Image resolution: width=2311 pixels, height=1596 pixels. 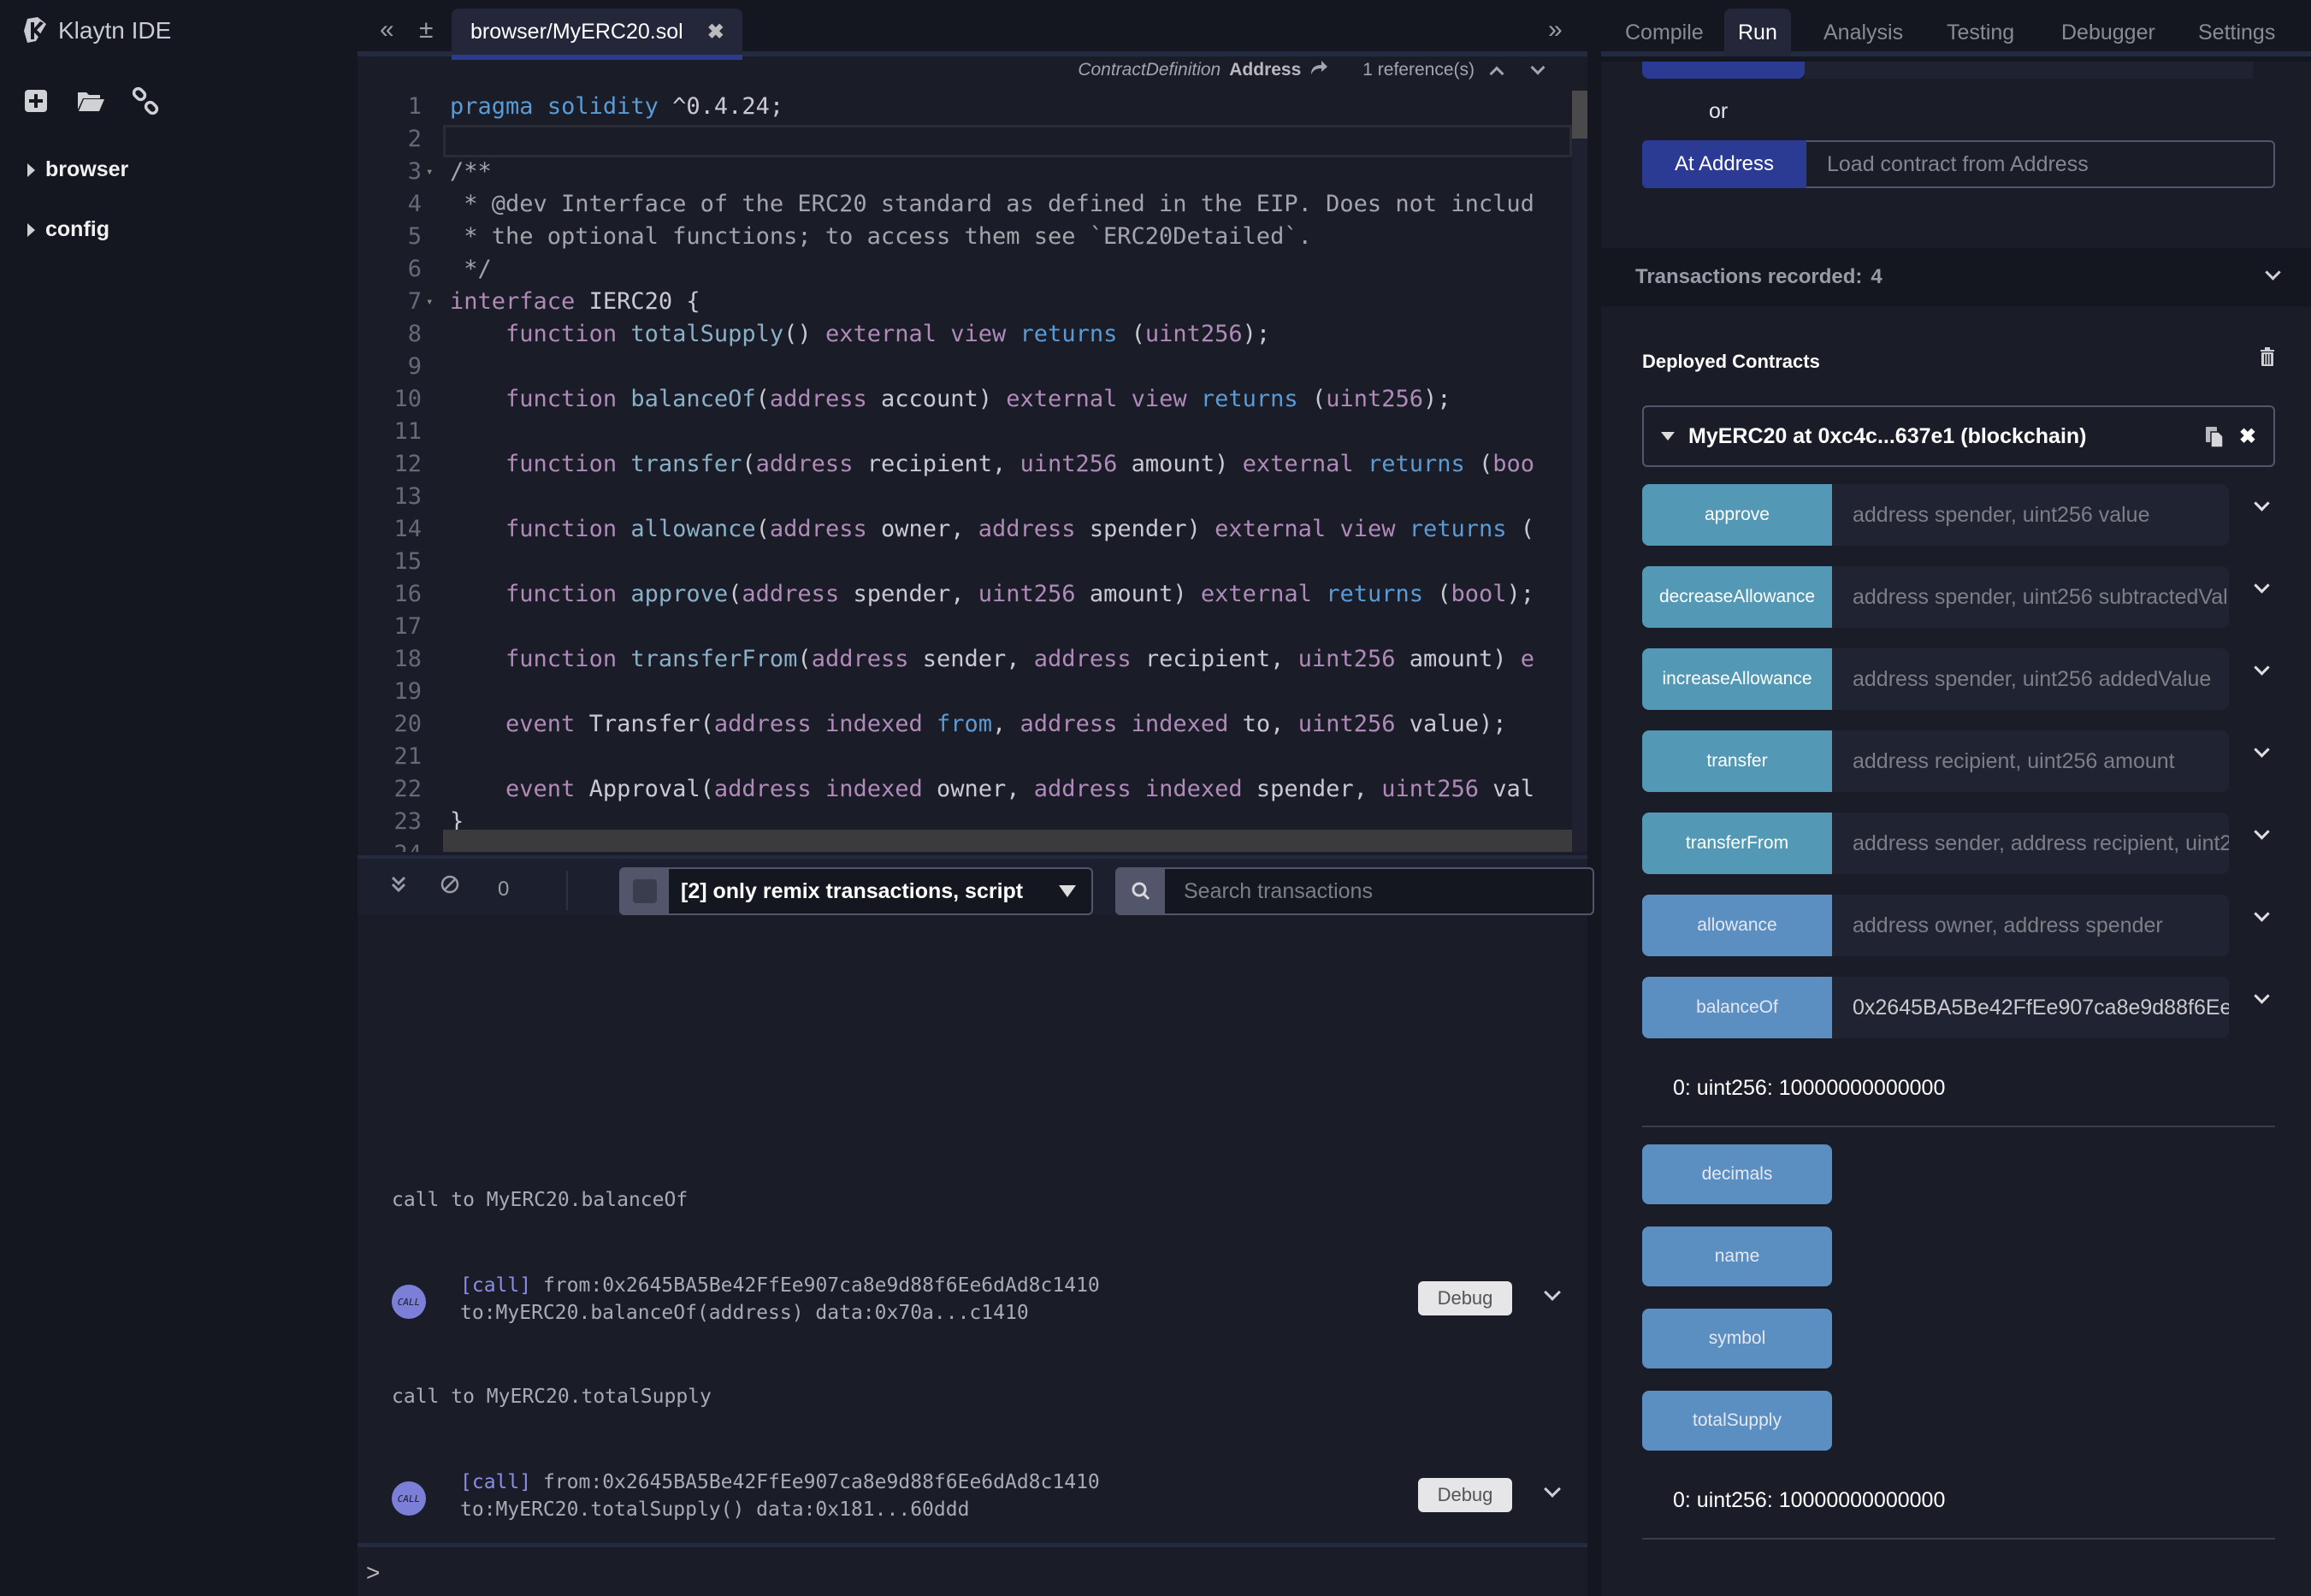 What do you see at coordinates (715, 32) in the screenshot?
I see `close-tab-icon: ✖` at bounding box center [715, 32].